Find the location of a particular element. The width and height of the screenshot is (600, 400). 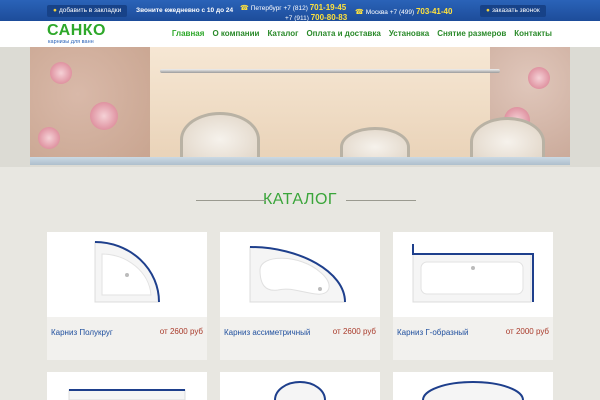

catalog-card-l-shaped: Карниз Г-образный от 2000 руб is located at coordinates (473, 296).